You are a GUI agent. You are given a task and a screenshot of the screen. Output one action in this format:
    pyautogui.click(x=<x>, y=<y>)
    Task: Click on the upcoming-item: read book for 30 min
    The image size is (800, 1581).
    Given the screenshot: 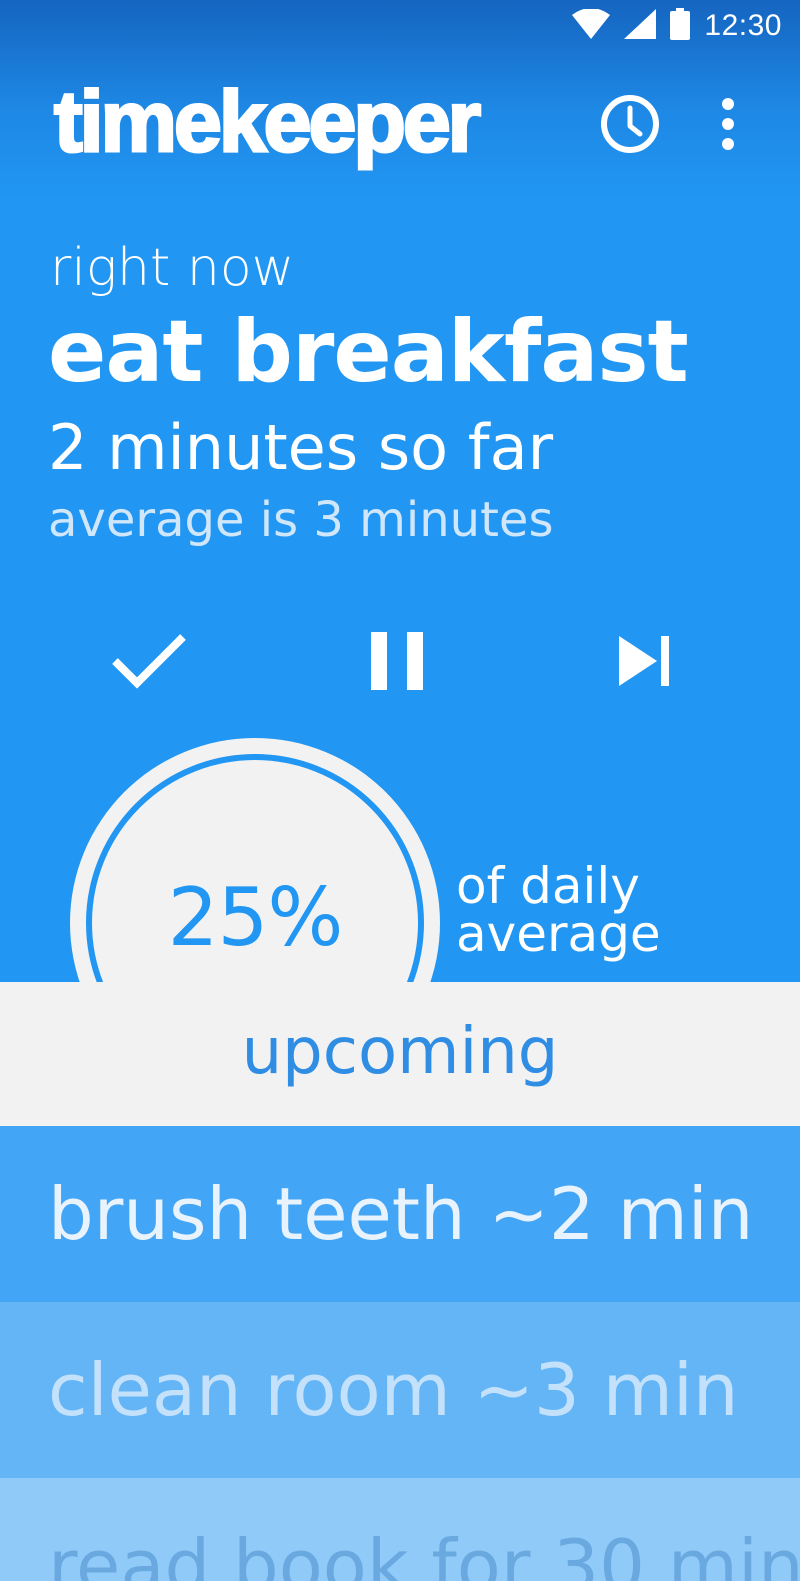 What is the action you would take?
    pyautogui.click(x=400, y=1529)
    